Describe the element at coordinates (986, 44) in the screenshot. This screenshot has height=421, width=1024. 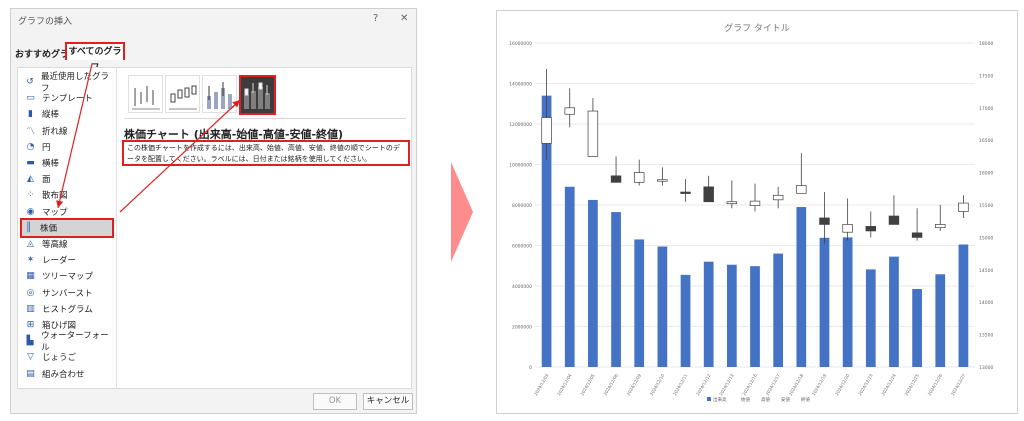
I see `y-right-tick-label: 18000` at that location.